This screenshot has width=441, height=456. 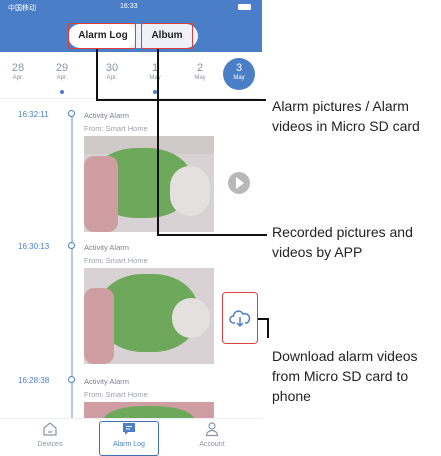 What do you see at coordinates (342, 242) in the screenshot?
I see `album-callout: Recorded pictures and videos by APP` at bounding box center [342, 242].